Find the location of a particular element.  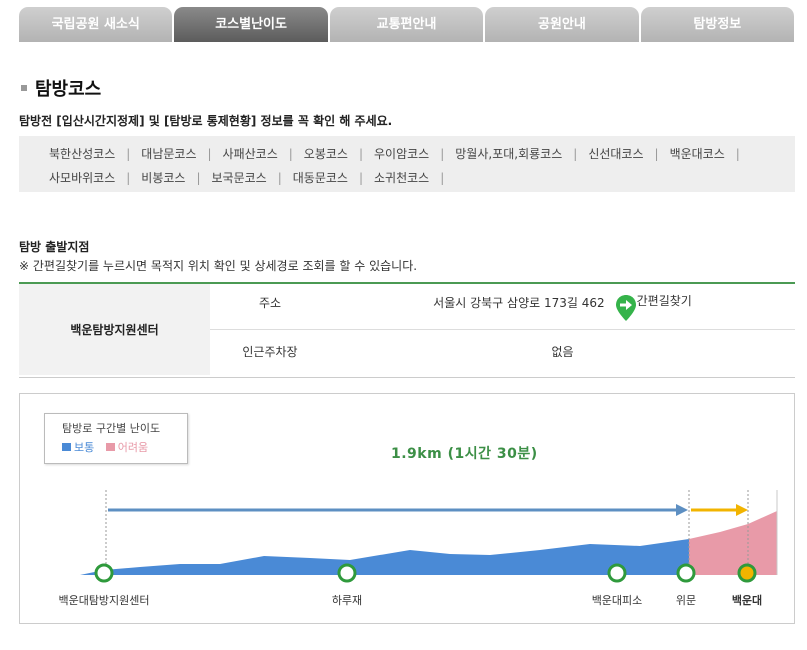

address-row: 주소 서울시 강북구 삼양로 173길 462 간편길찾기 is located at coordinates (502, 307).